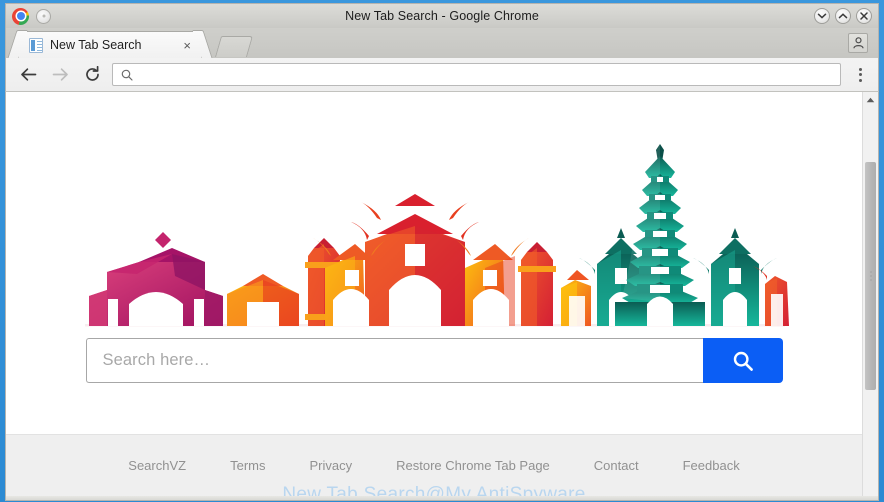  I want to click on footer-link-searchvz: SearchVZ, so click(157, 465).